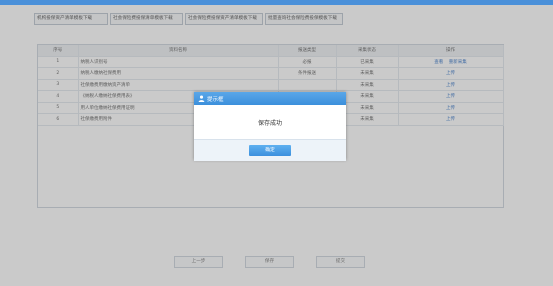  I want to click on confirm-button: 确定, so click(270, 150).